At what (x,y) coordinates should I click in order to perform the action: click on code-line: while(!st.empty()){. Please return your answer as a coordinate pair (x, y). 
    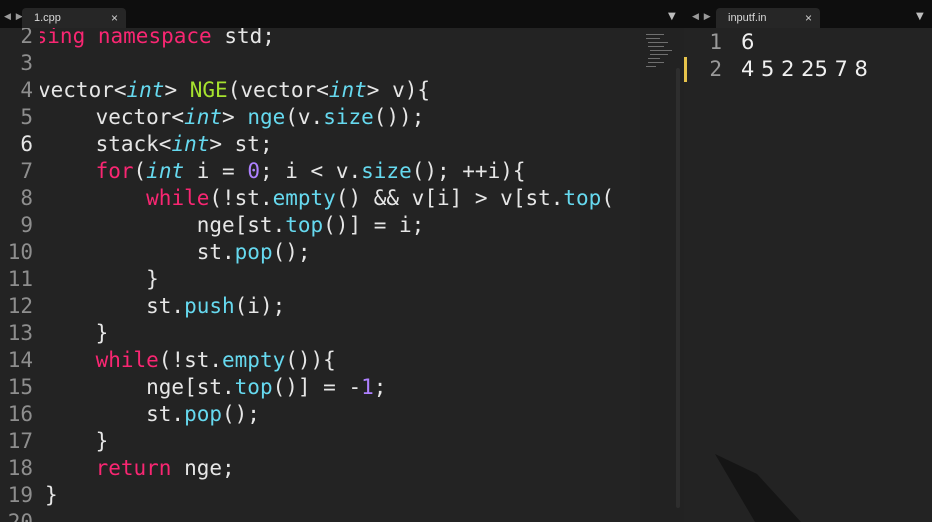
    Looking at the image, I should click on (215, 360).